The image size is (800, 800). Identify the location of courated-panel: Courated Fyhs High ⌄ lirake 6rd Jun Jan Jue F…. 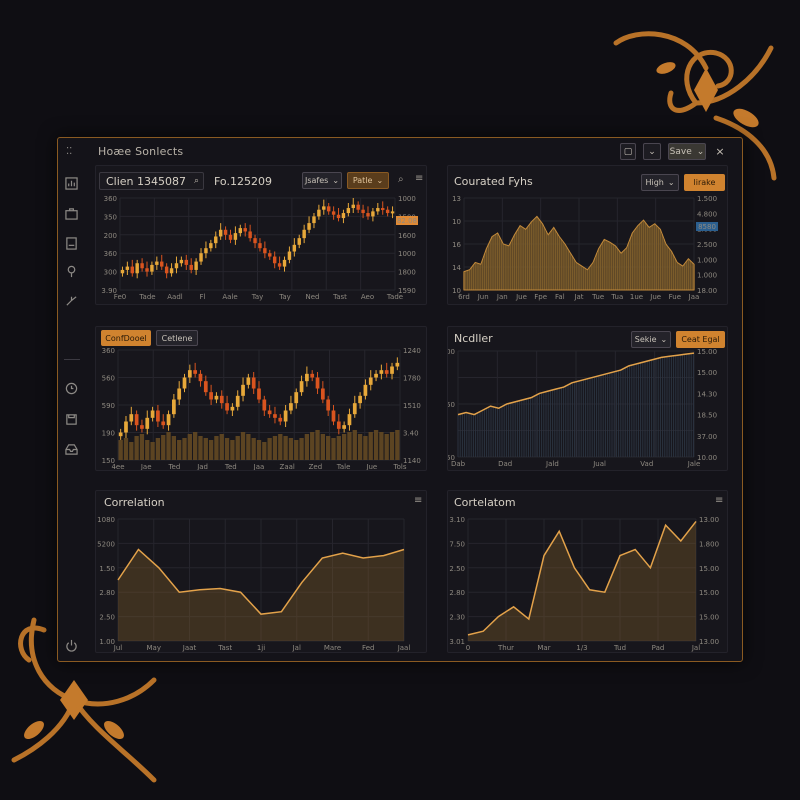
(587, 235).